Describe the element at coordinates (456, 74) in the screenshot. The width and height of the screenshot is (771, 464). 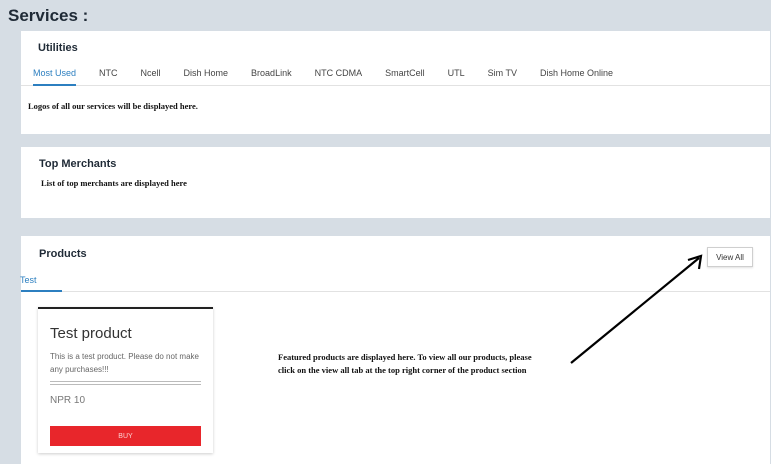
I see `tab-utl: UTL` at that location.